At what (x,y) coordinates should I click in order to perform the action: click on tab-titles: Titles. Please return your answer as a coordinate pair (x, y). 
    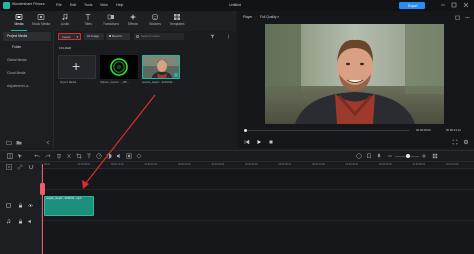
    Looking at the image, I should click on (88, 21).